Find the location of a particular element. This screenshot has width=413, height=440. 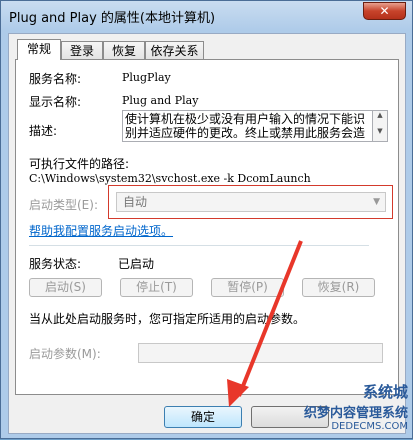

display-name-label: 显示名称: is located at coordinates (55, 102).